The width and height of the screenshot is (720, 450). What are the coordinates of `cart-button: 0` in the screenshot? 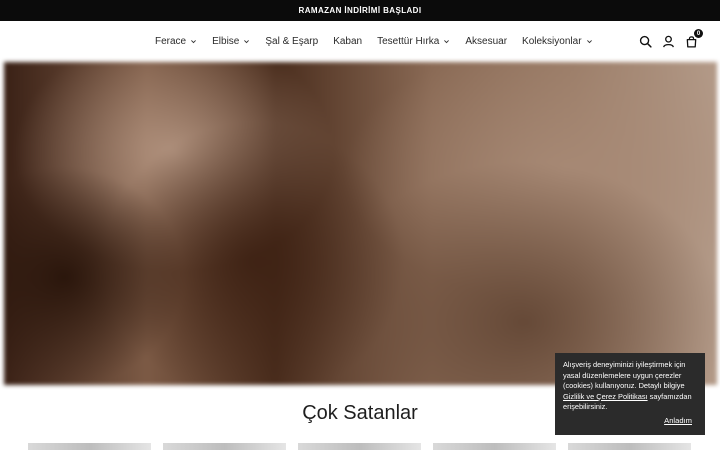 It's located at (693, 38).